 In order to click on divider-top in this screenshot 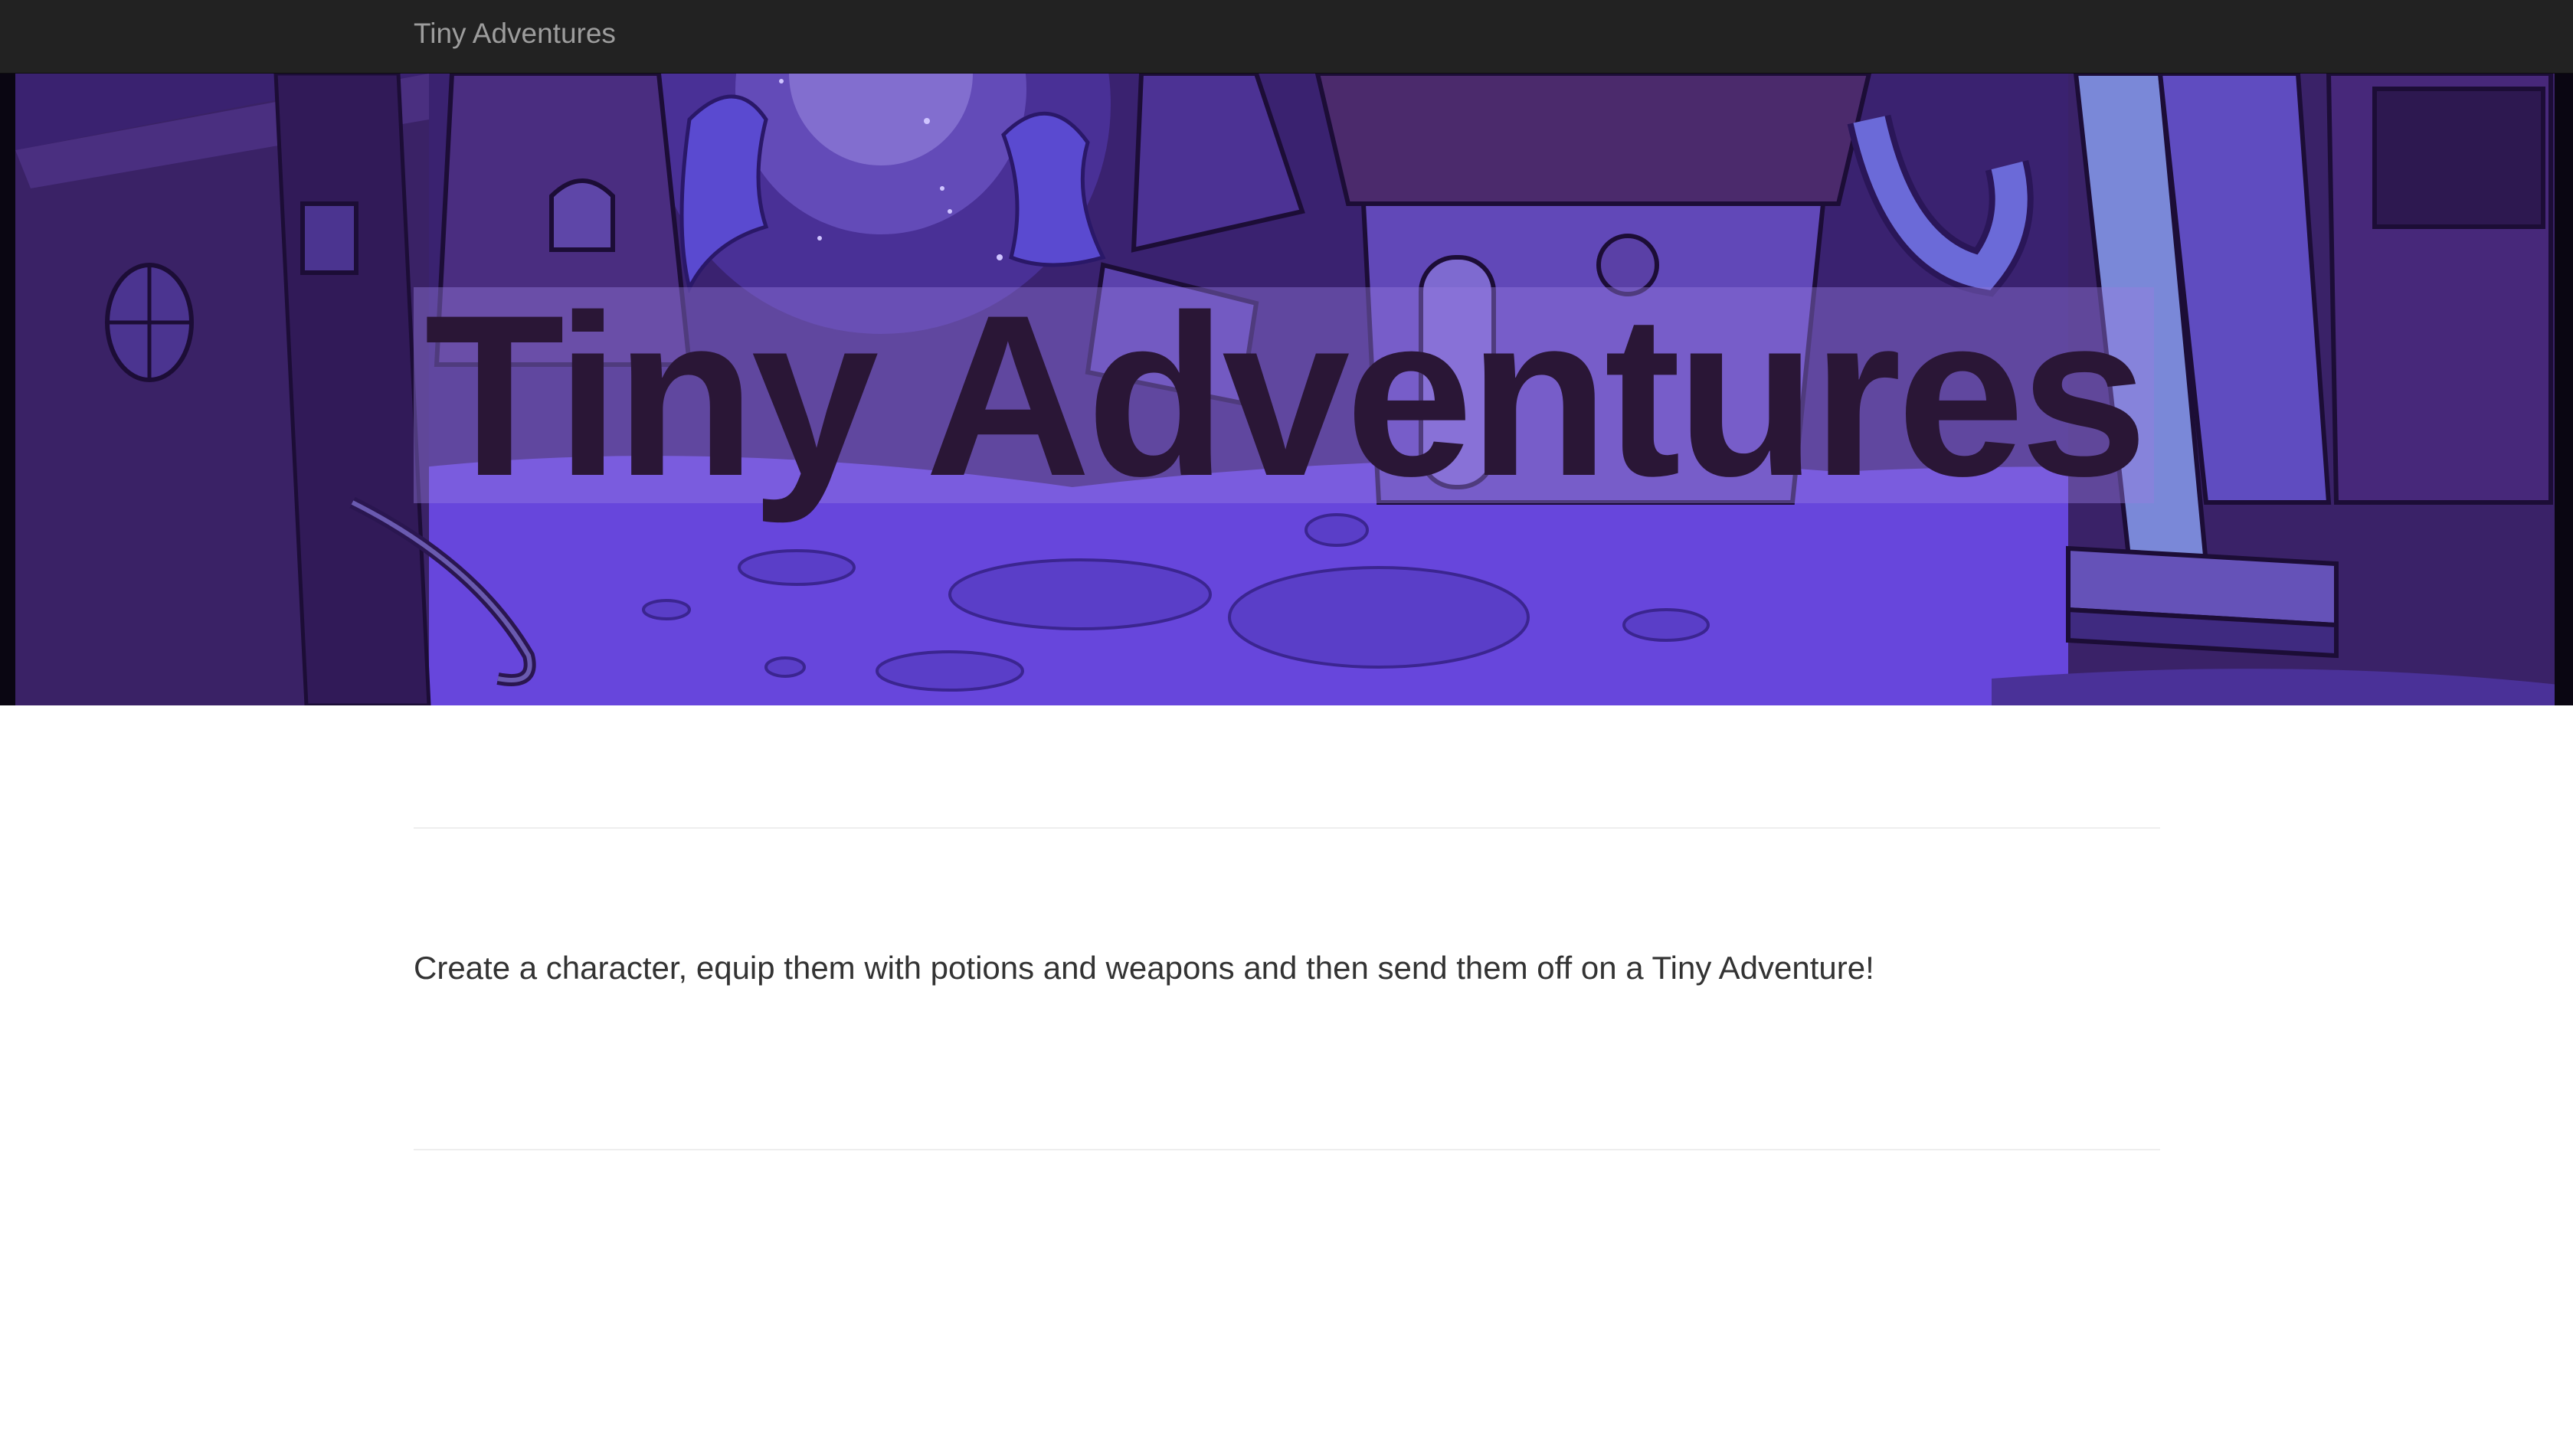, I will do `click(1287, 828)`.